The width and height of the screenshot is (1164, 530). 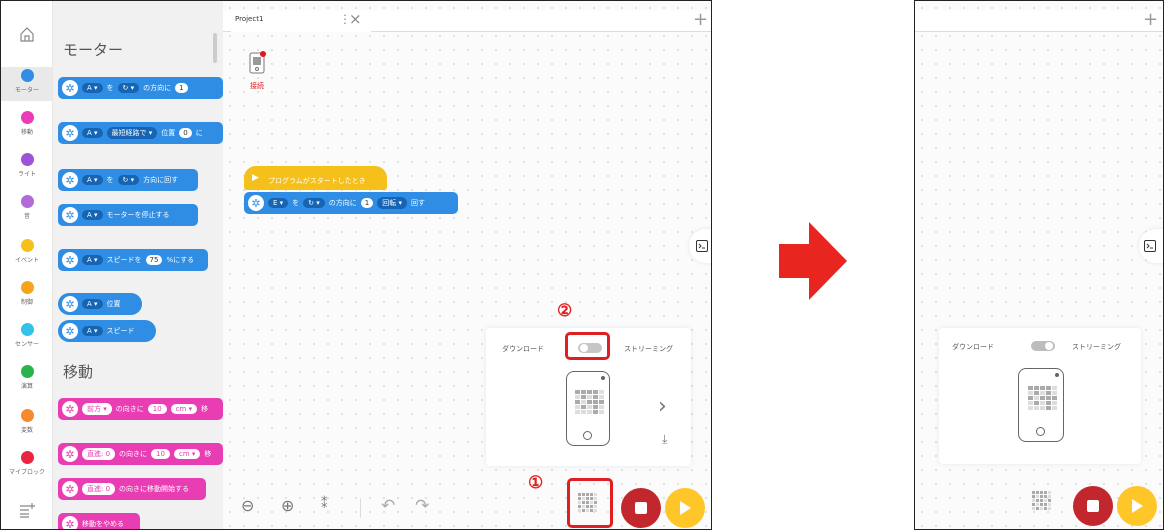 I want to click on tab-close-icon: ×, so click(x=355, y=19).